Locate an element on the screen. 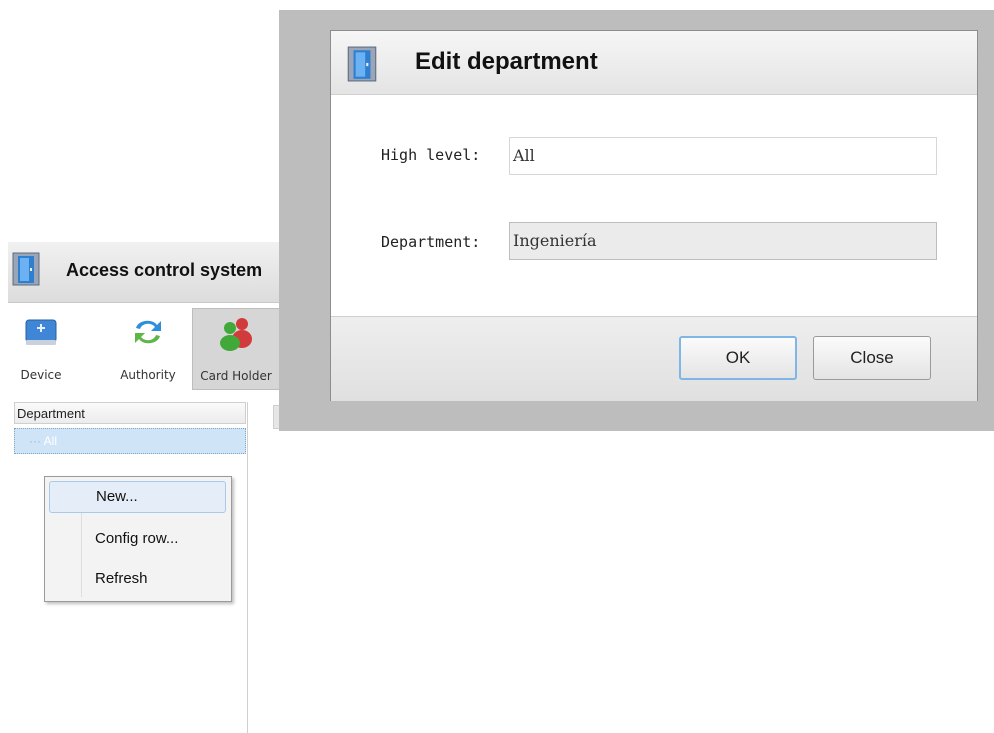 Image resolution: width=994 pixels, height=733 pixels. toolbar-label: Card Holder is located at coordinates (236, 376).